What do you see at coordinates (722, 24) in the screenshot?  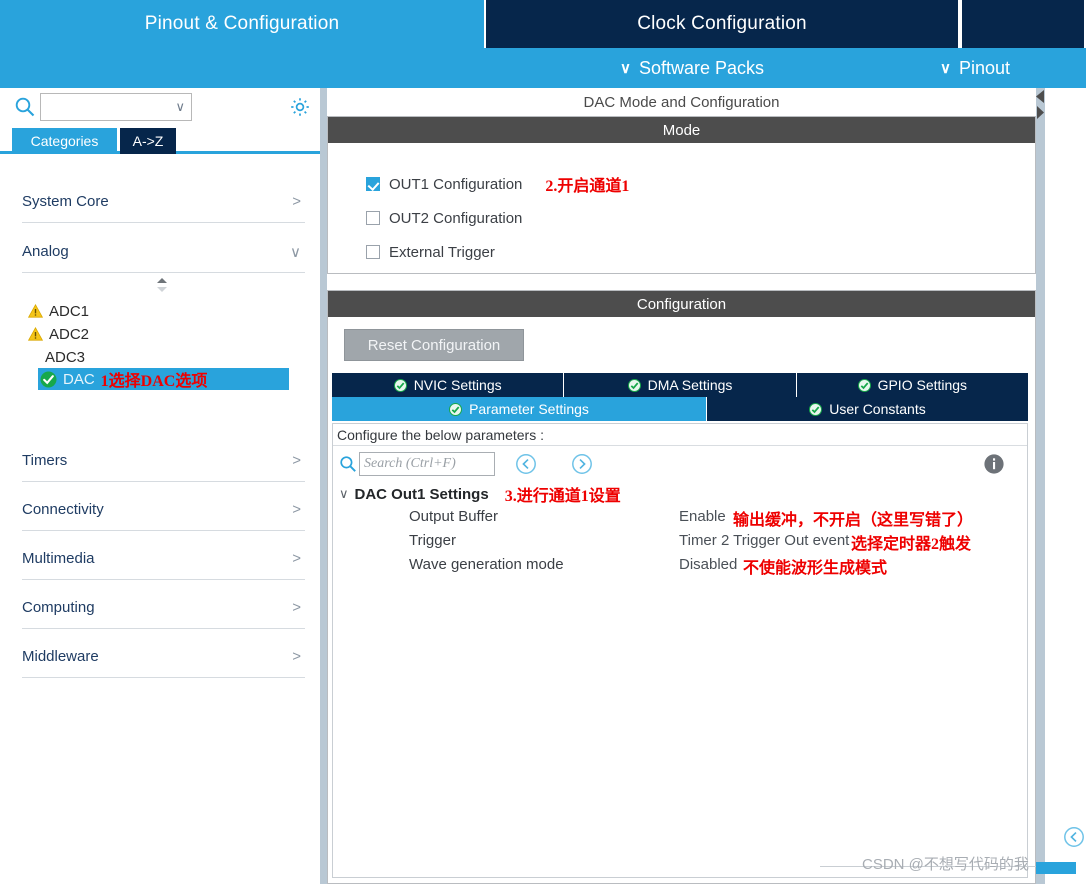 I see `tab-clock-configuration: Clock Configuration` at bounding box center [722, 24].